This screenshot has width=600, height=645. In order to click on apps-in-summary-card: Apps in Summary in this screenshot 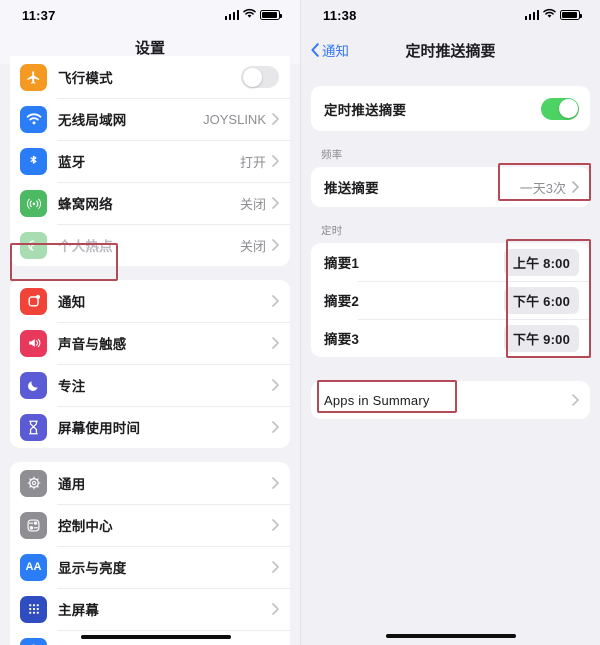, I will do `click(450, 400)`.